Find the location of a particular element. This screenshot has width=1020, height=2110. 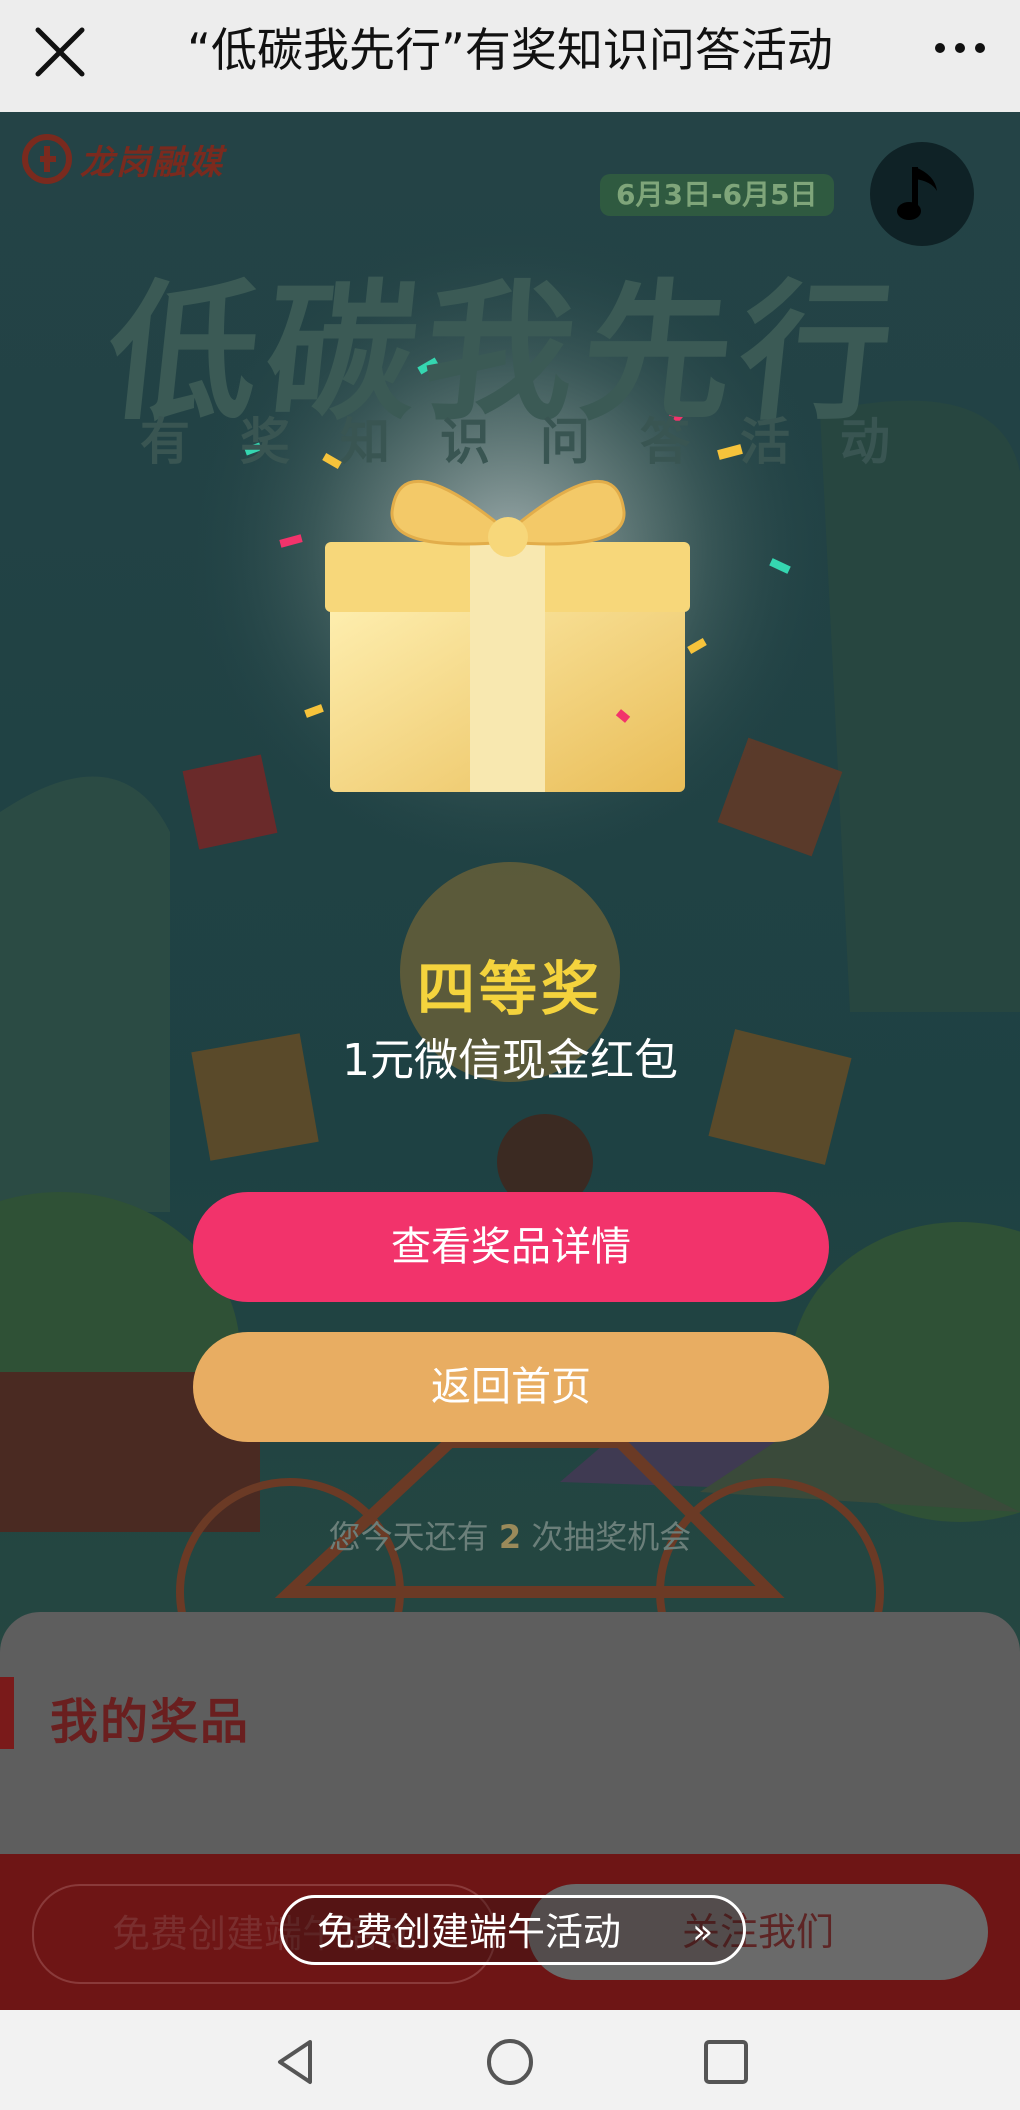

top-bar: “低碳我先行”有奖知识问答活动 is located at coordinates (510, 56).